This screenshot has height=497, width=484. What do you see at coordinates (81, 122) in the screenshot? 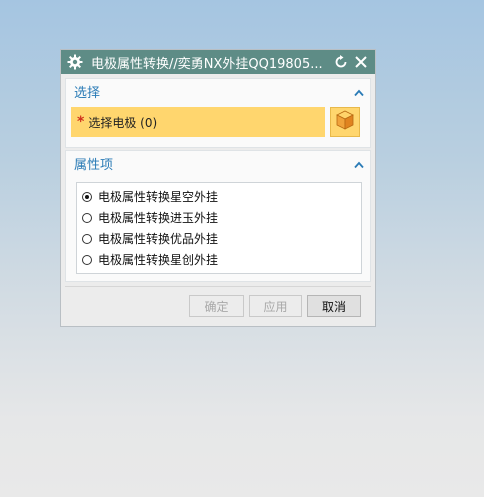
I see `required-mark: *` at bounding box center [81, 122].